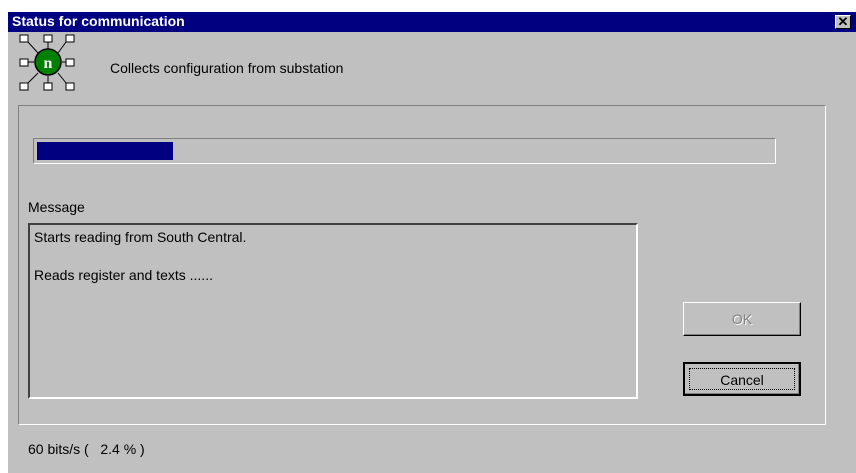 The image size is (856, 473). Describe the element at coordinates (86, 449) in the screenshot. I see `transfer-rate-status: 60 bits/s ( 2.4 % )` at that location.